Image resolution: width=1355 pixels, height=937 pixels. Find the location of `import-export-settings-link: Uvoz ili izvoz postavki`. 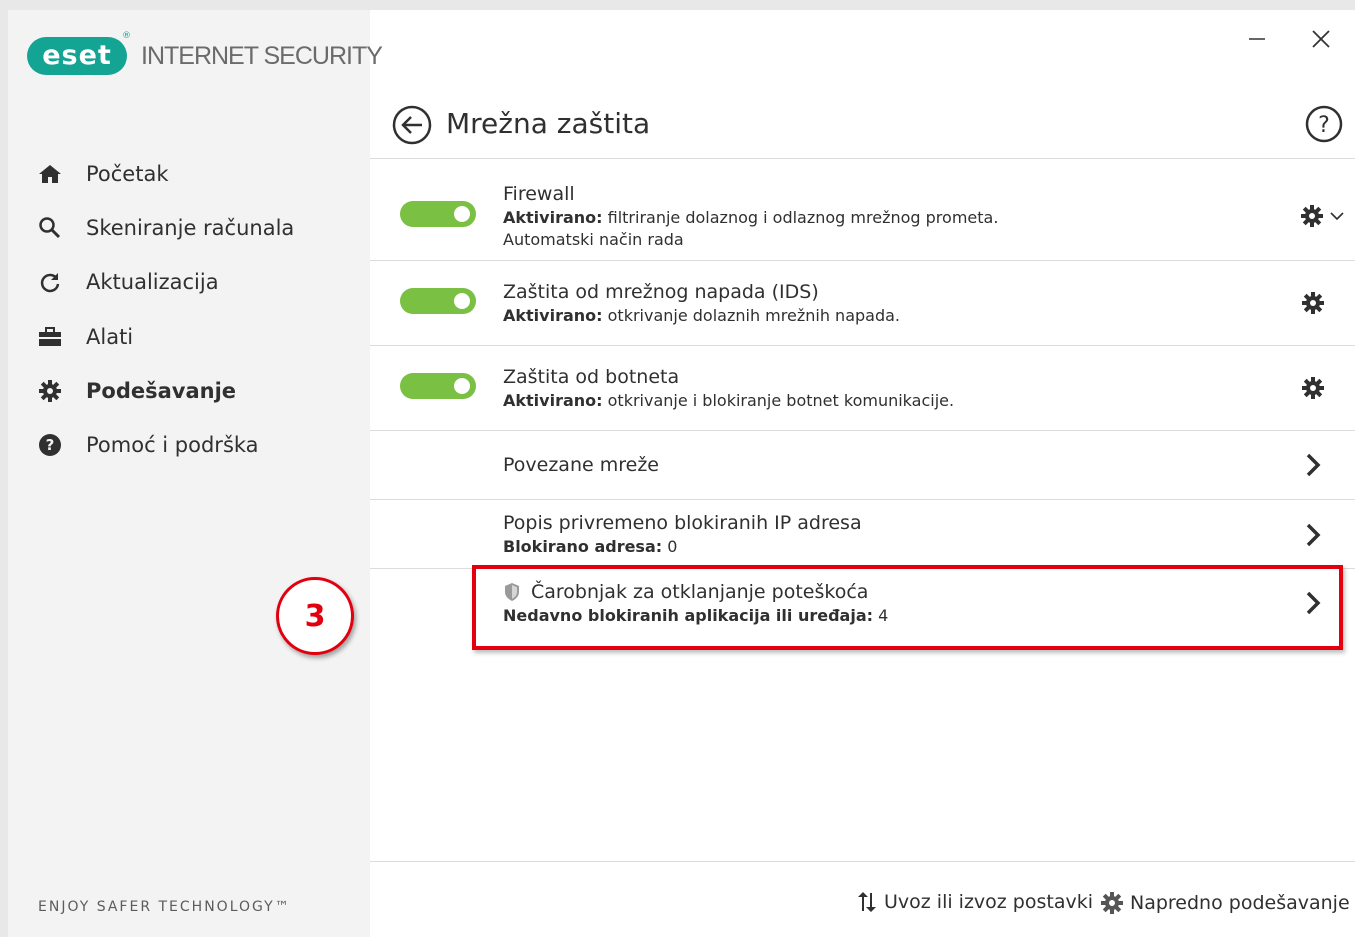

import-export-settings-link: Uvoz ili izvoz postavki is located at coordinates (974, 902).